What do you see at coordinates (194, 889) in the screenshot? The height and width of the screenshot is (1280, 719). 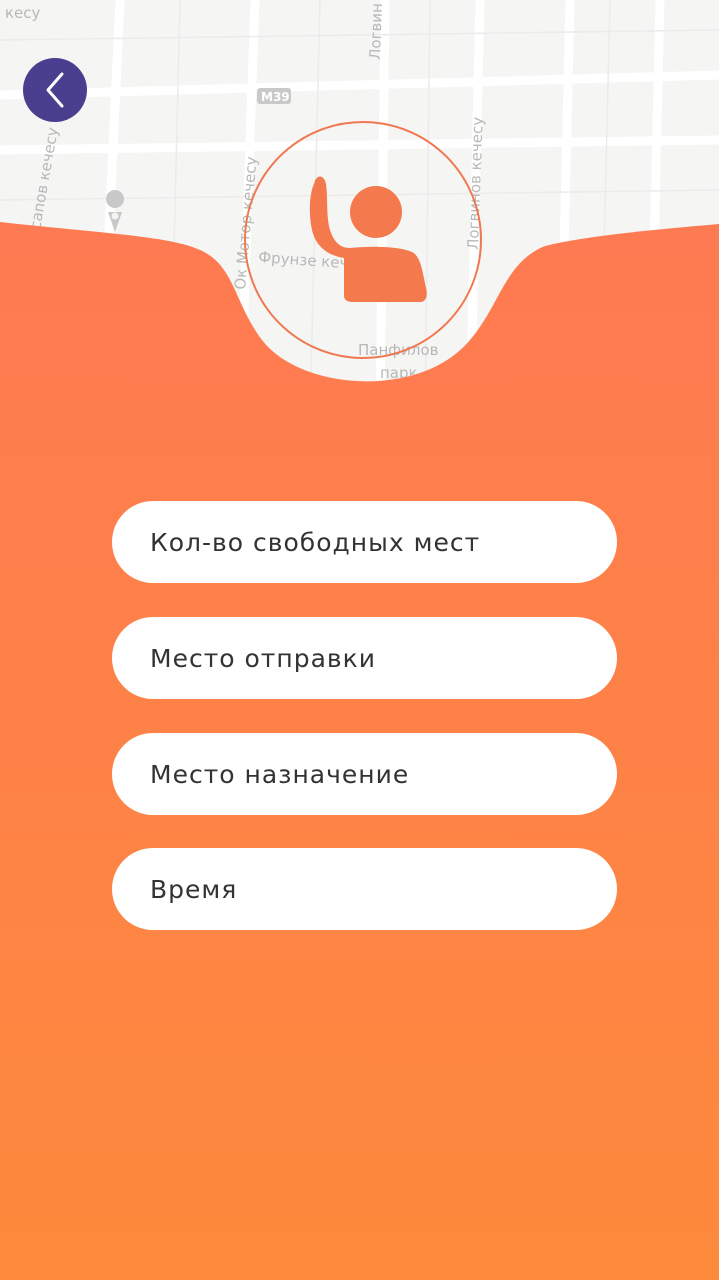 I see `time-placeholder: Время` at bounding box center [194, 889].